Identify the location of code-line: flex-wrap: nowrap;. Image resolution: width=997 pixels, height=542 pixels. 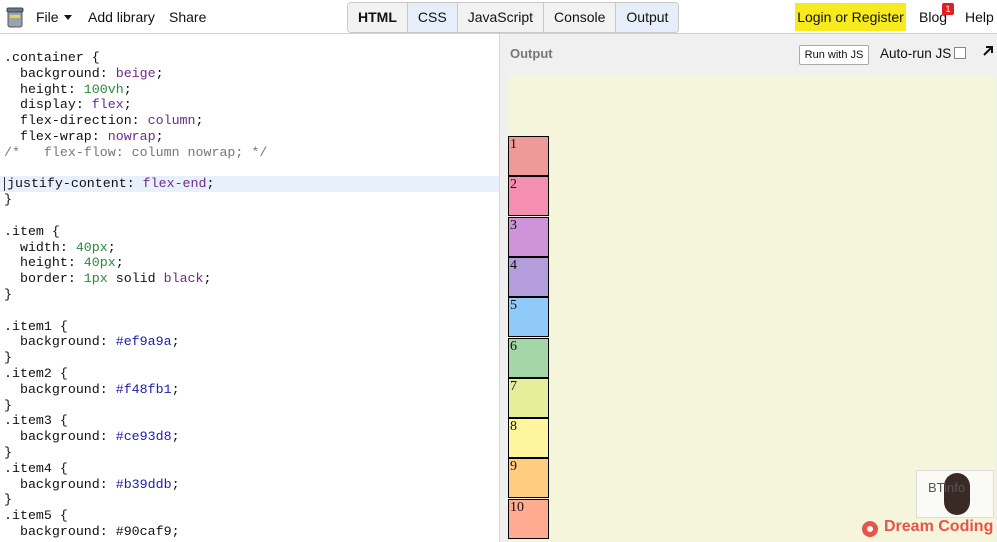
(251, 136).